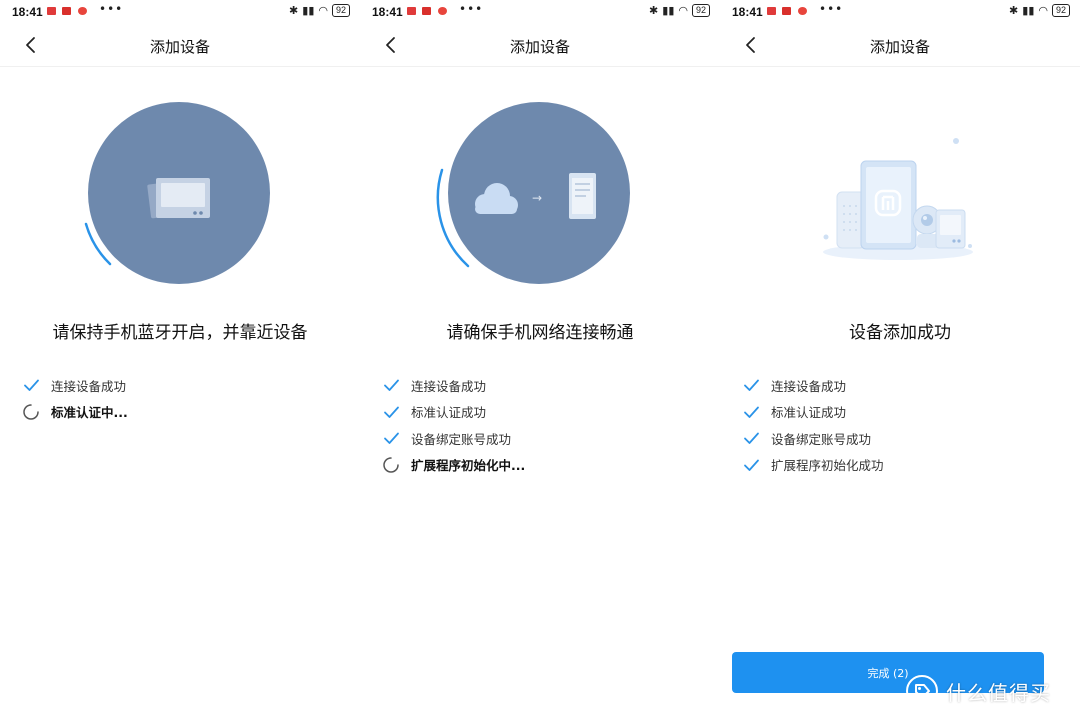 The image size is (1080, 717). I want to click on progress-steps: 连接设备成功 标准认证成功 设备绑定账号成功 扩展程序初始化成功, so click(813, 425).